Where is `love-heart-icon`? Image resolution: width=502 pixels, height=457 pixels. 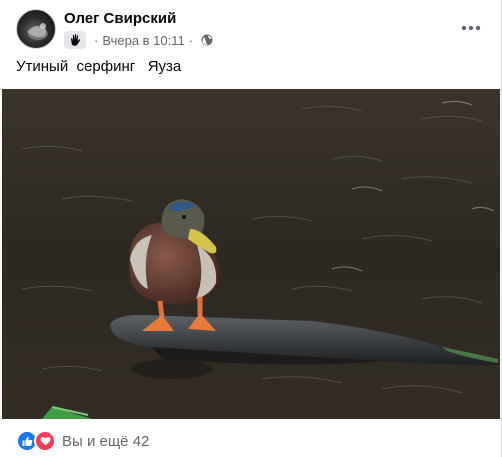
love-heart-icon is located at coordinates (45, 441).